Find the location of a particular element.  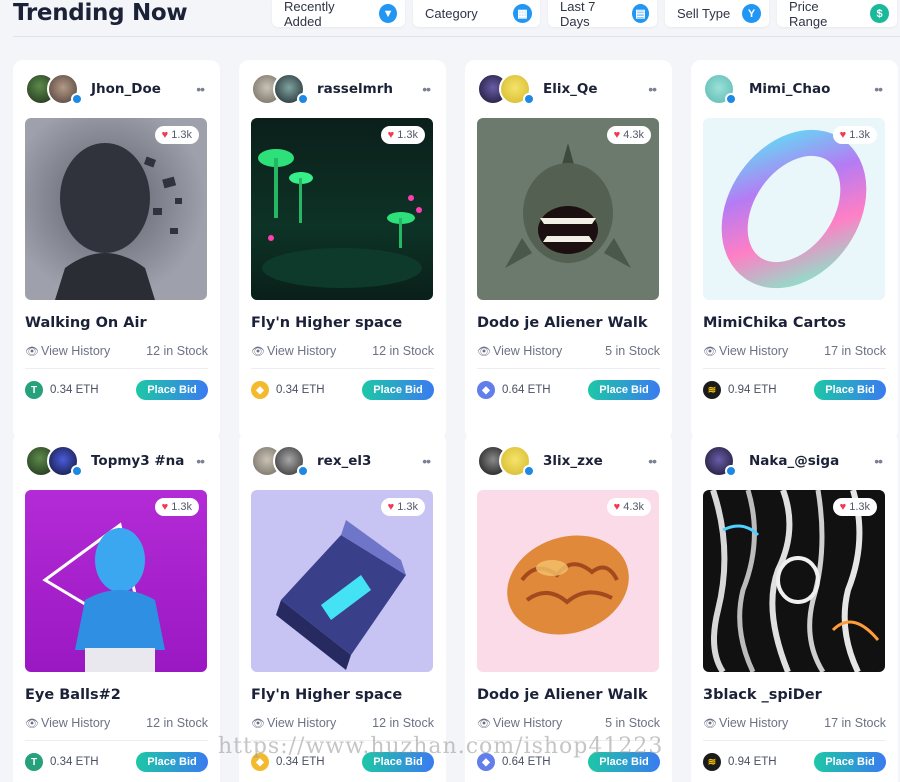

filter-price-range: Price Range $ is located at coordinates (837, 14).